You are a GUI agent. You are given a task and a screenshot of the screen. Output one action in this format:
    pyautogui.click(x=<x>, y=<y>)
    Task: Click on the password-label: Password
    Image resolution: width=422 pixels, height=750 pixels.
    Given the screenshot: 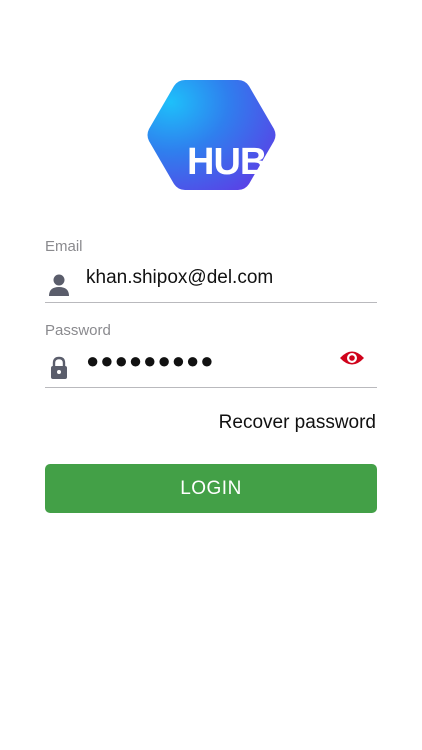 What is the action you would take?
    pyautogui.click(x=78, y=330)
    